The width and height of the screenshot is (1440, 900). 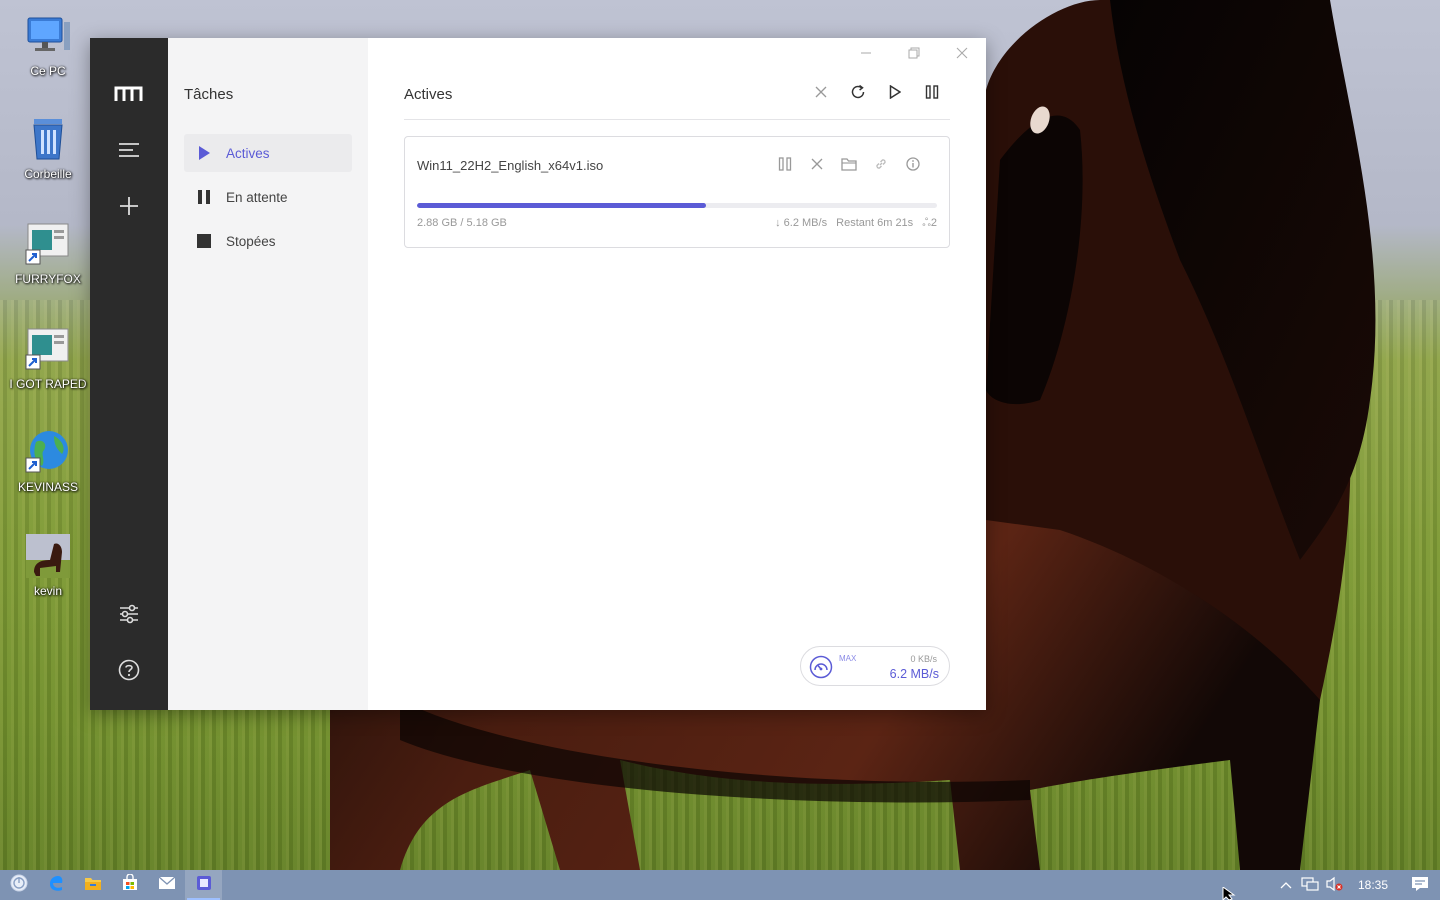 What do you see at coordinates (562, 205) in the screenshot?
I see `task-progress-fill` at bounding box center [562, 205].